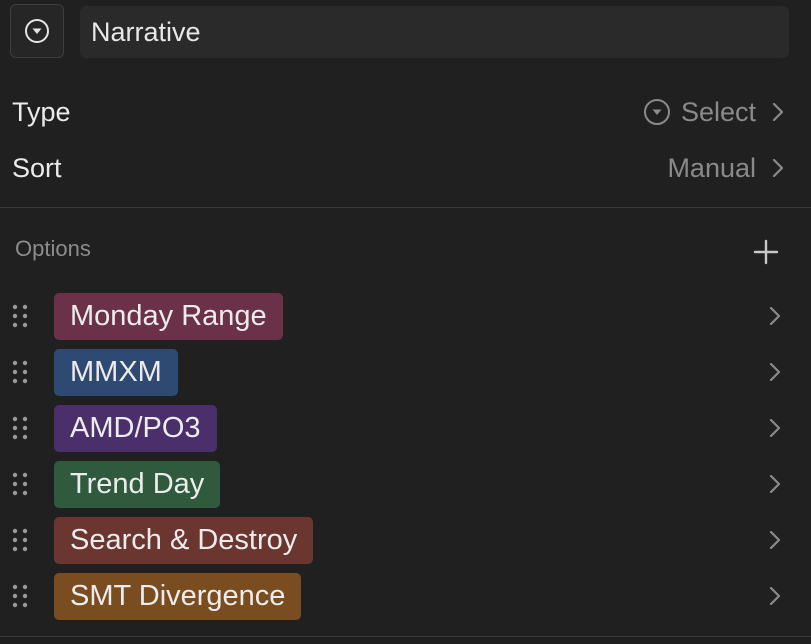 This screenshot has width=811, height=644. I want to click on type-value-text: Select, so click(718, 111).